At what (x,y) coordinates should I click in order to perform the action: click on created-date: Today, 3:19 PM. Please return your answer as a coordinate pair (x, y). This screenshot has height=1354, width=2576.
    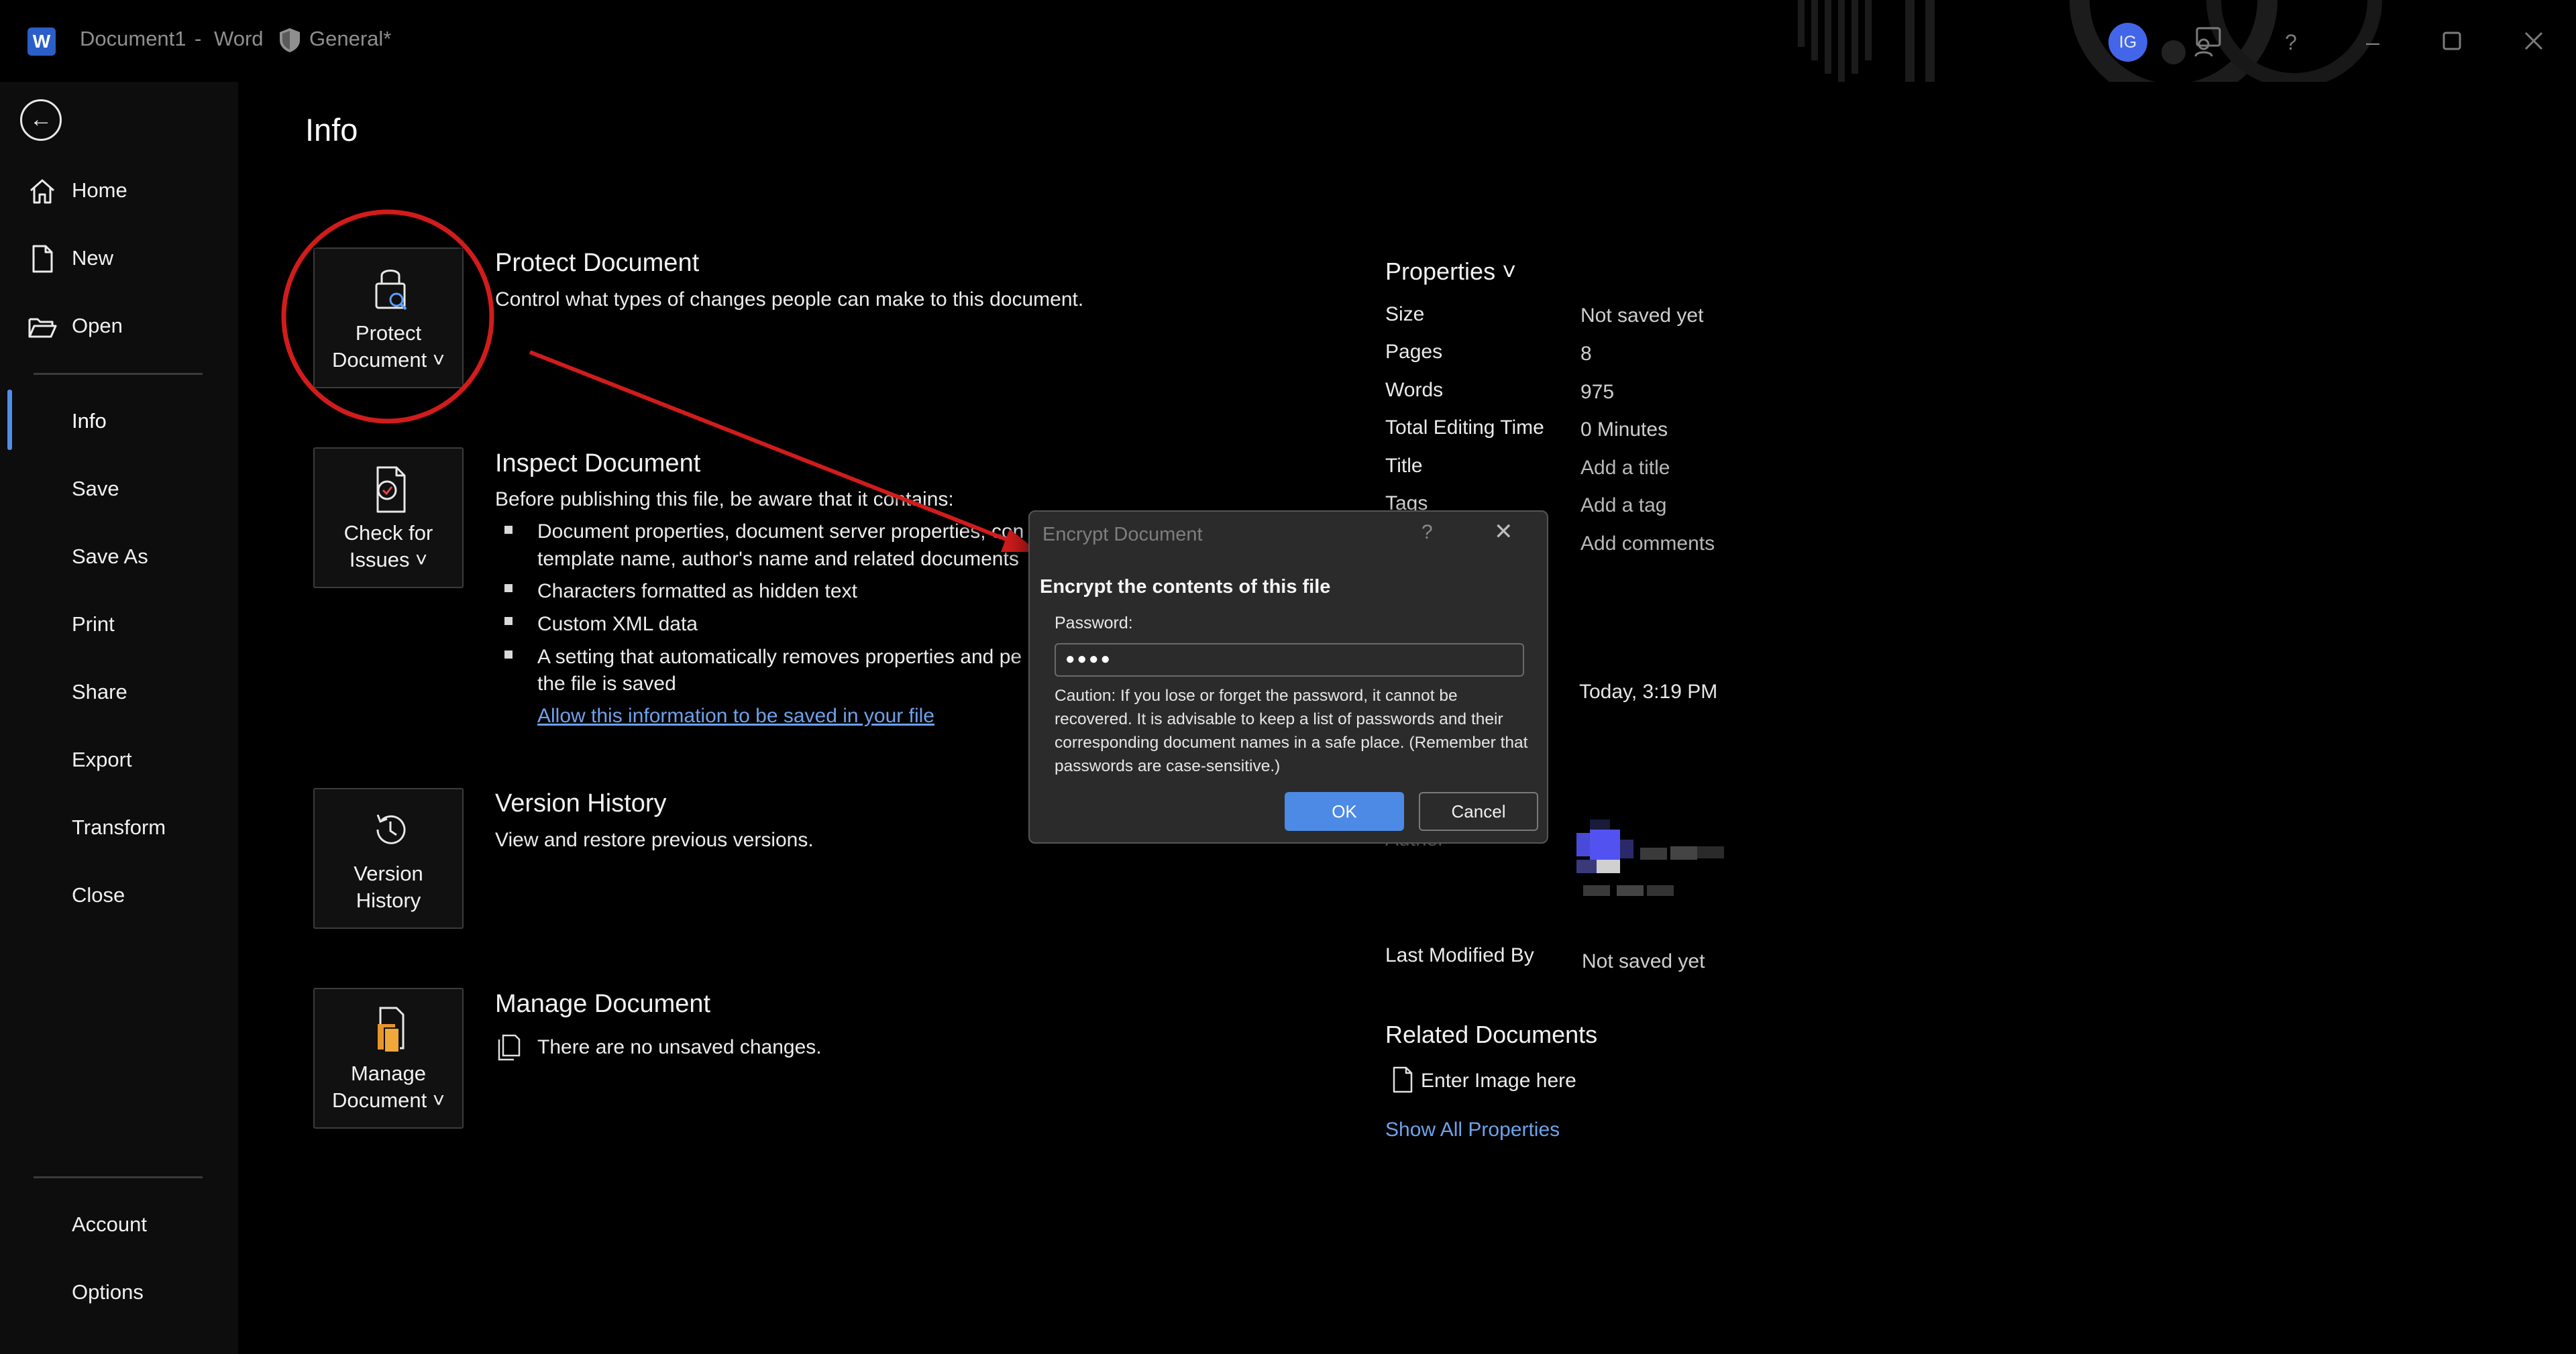
    Looking at the image, I should click on (1648, 692).